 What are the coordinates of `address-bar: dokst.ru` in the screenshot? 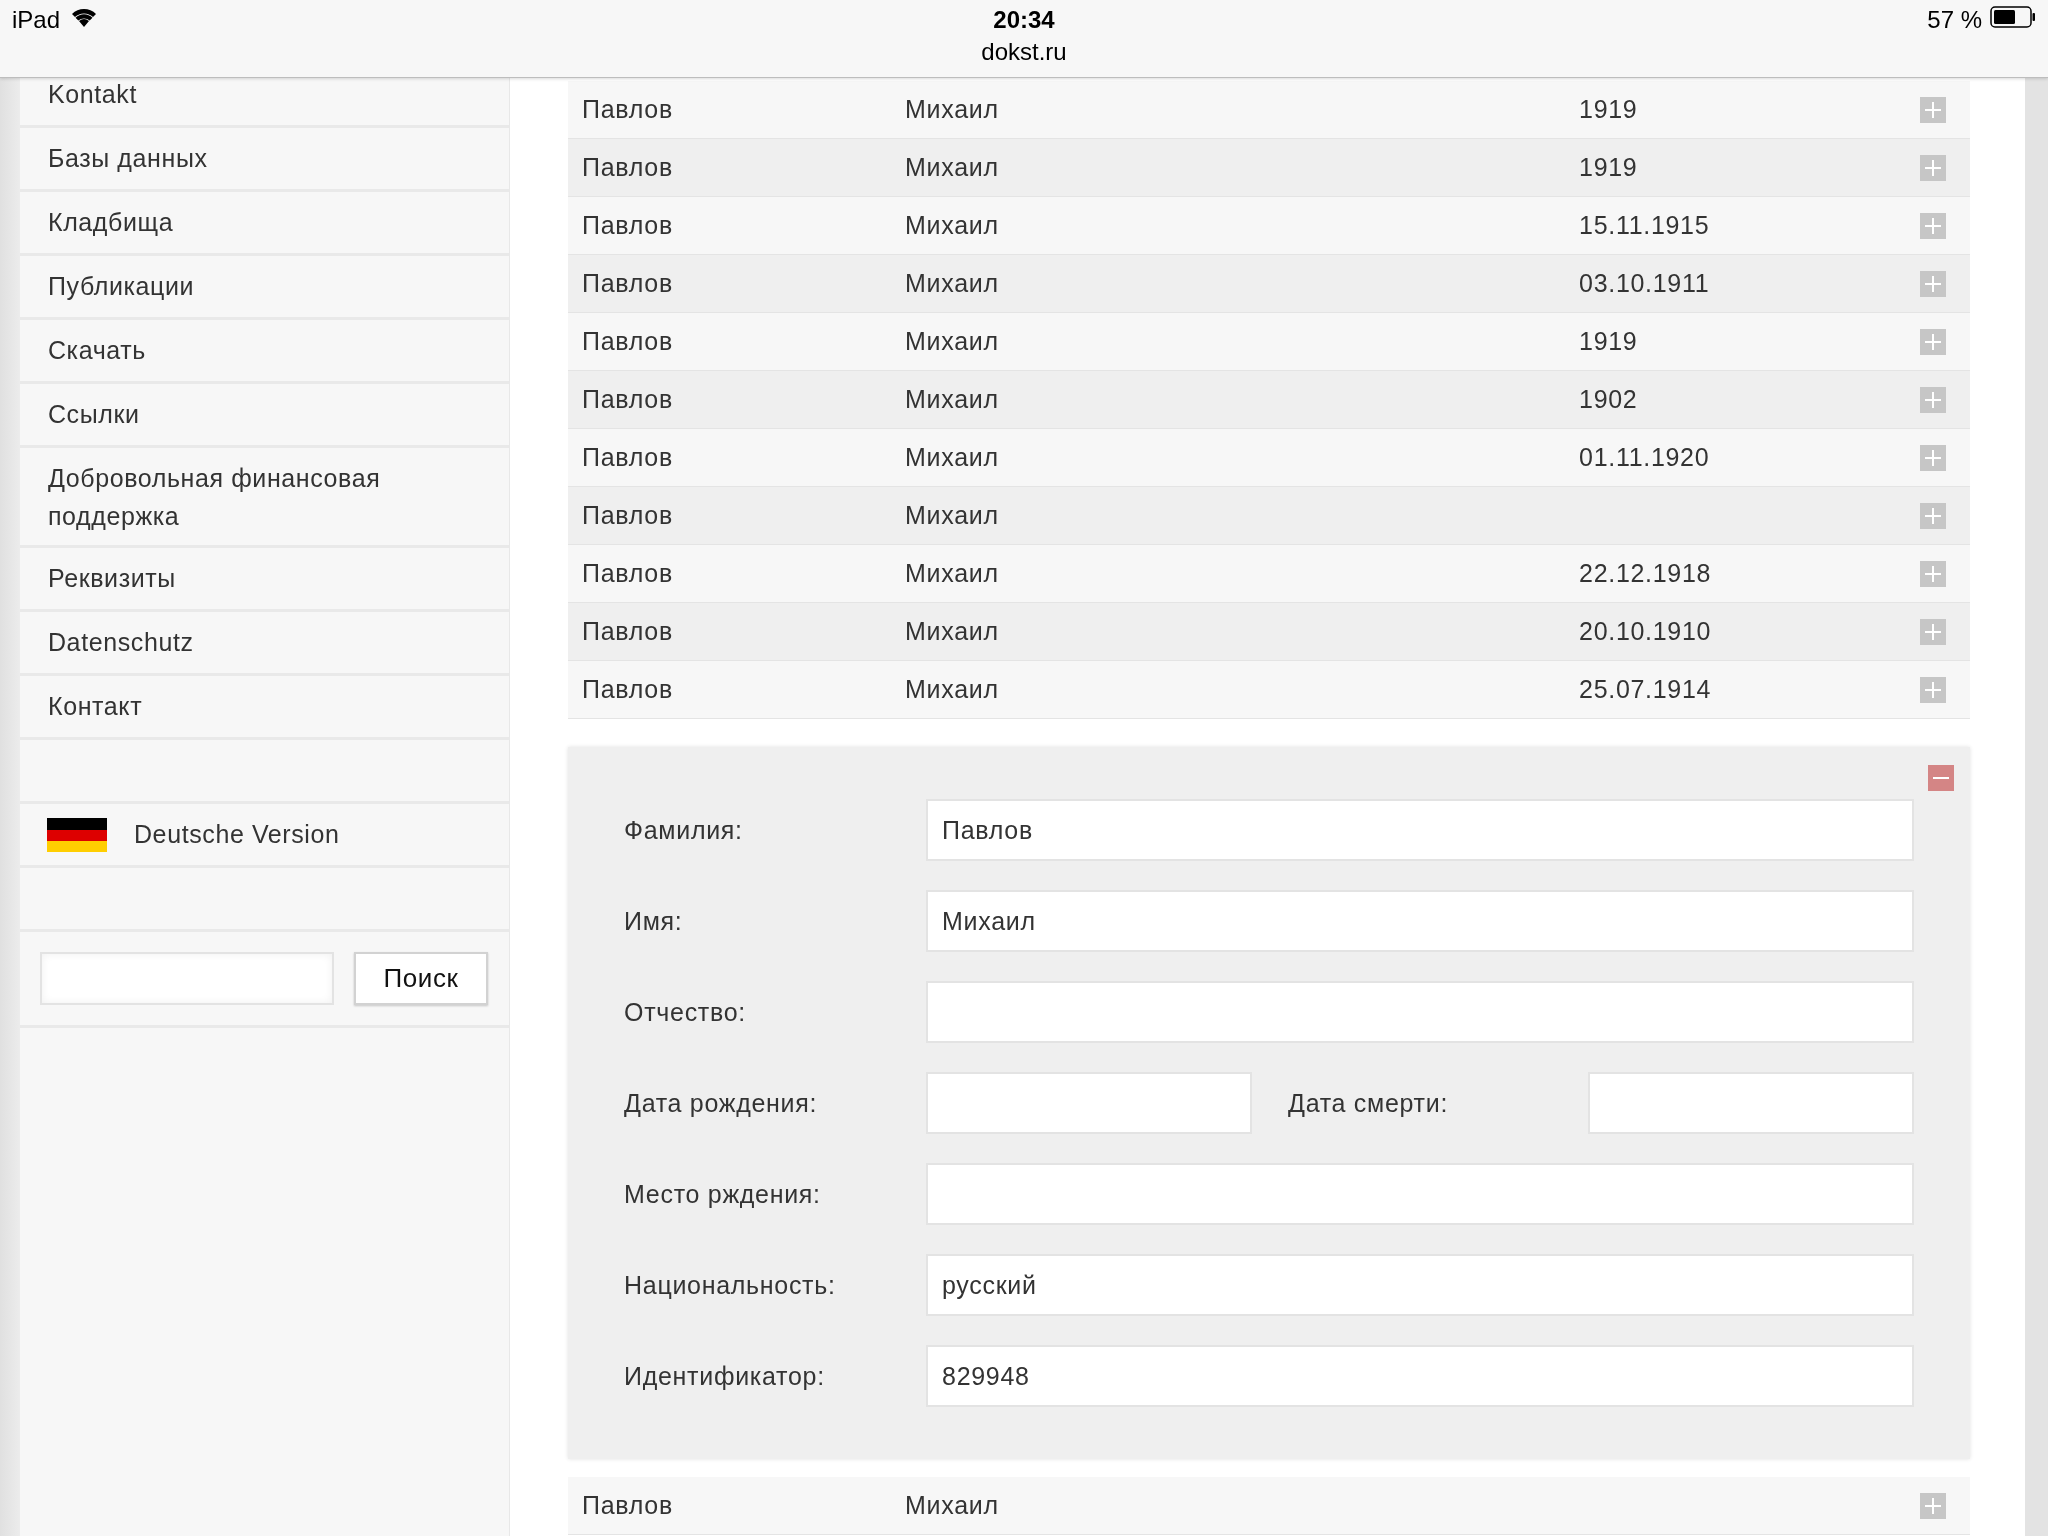 It's located at (1024, 52).